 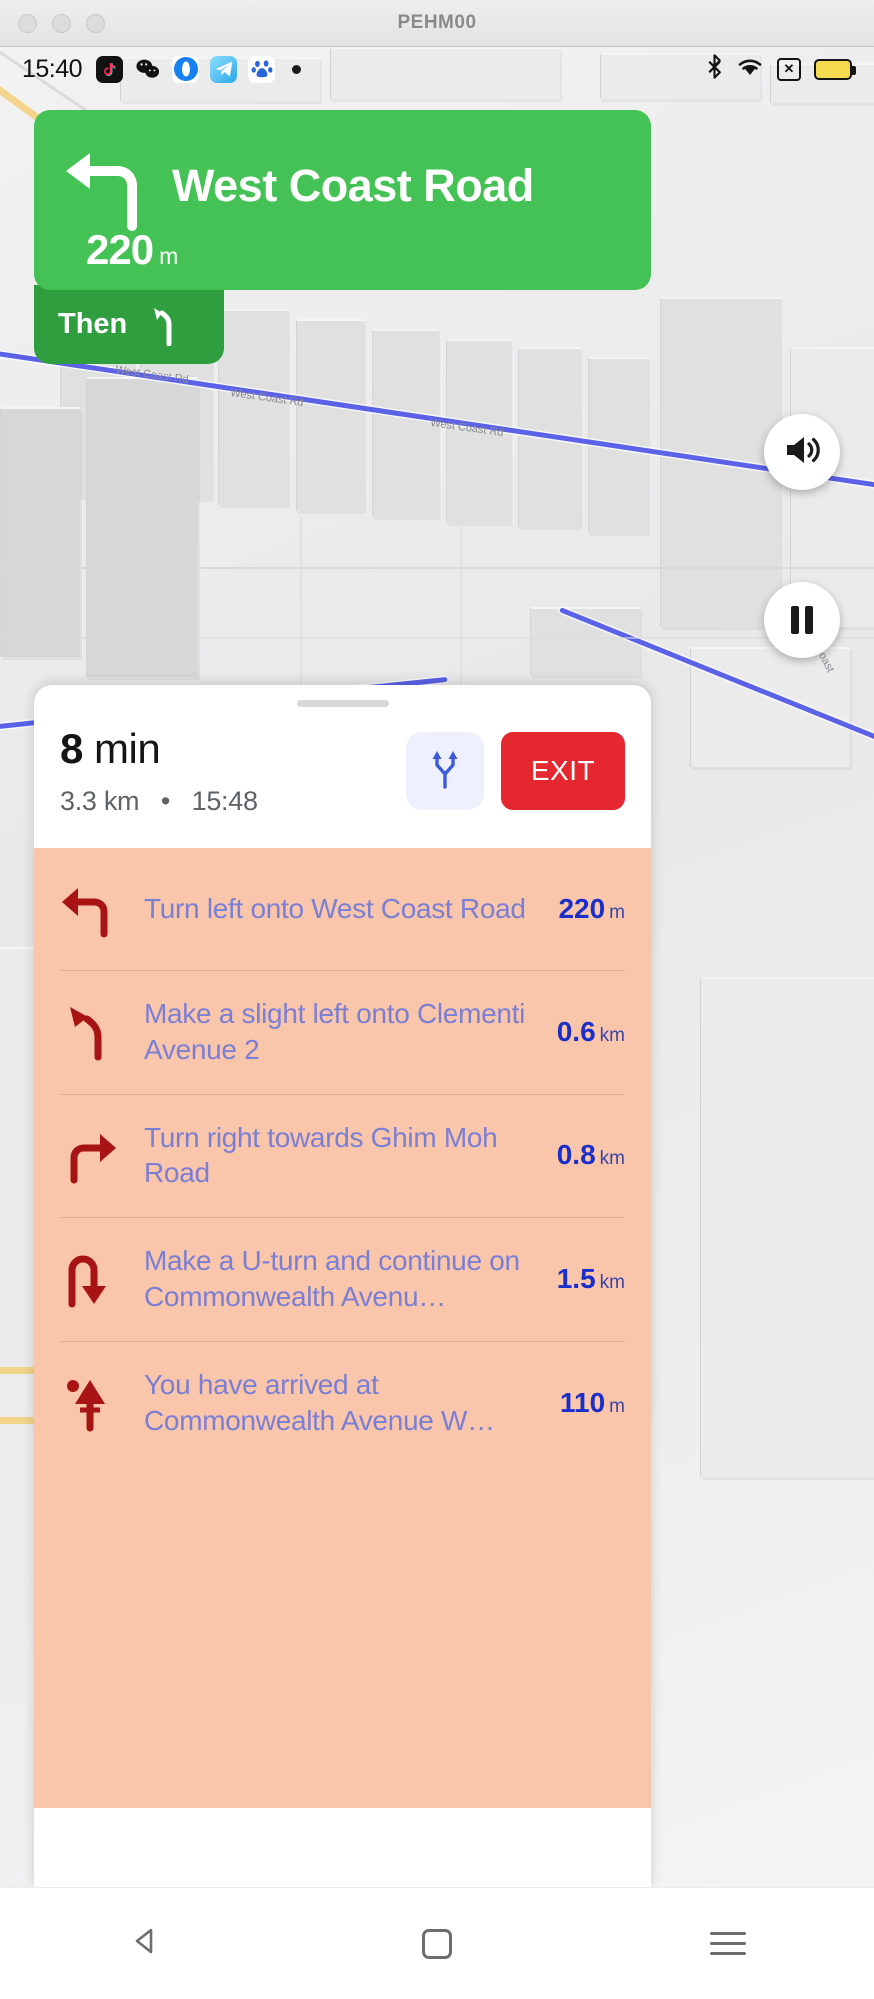 I want to click on eta-duration: 8 min, so click(x=233, y=749).